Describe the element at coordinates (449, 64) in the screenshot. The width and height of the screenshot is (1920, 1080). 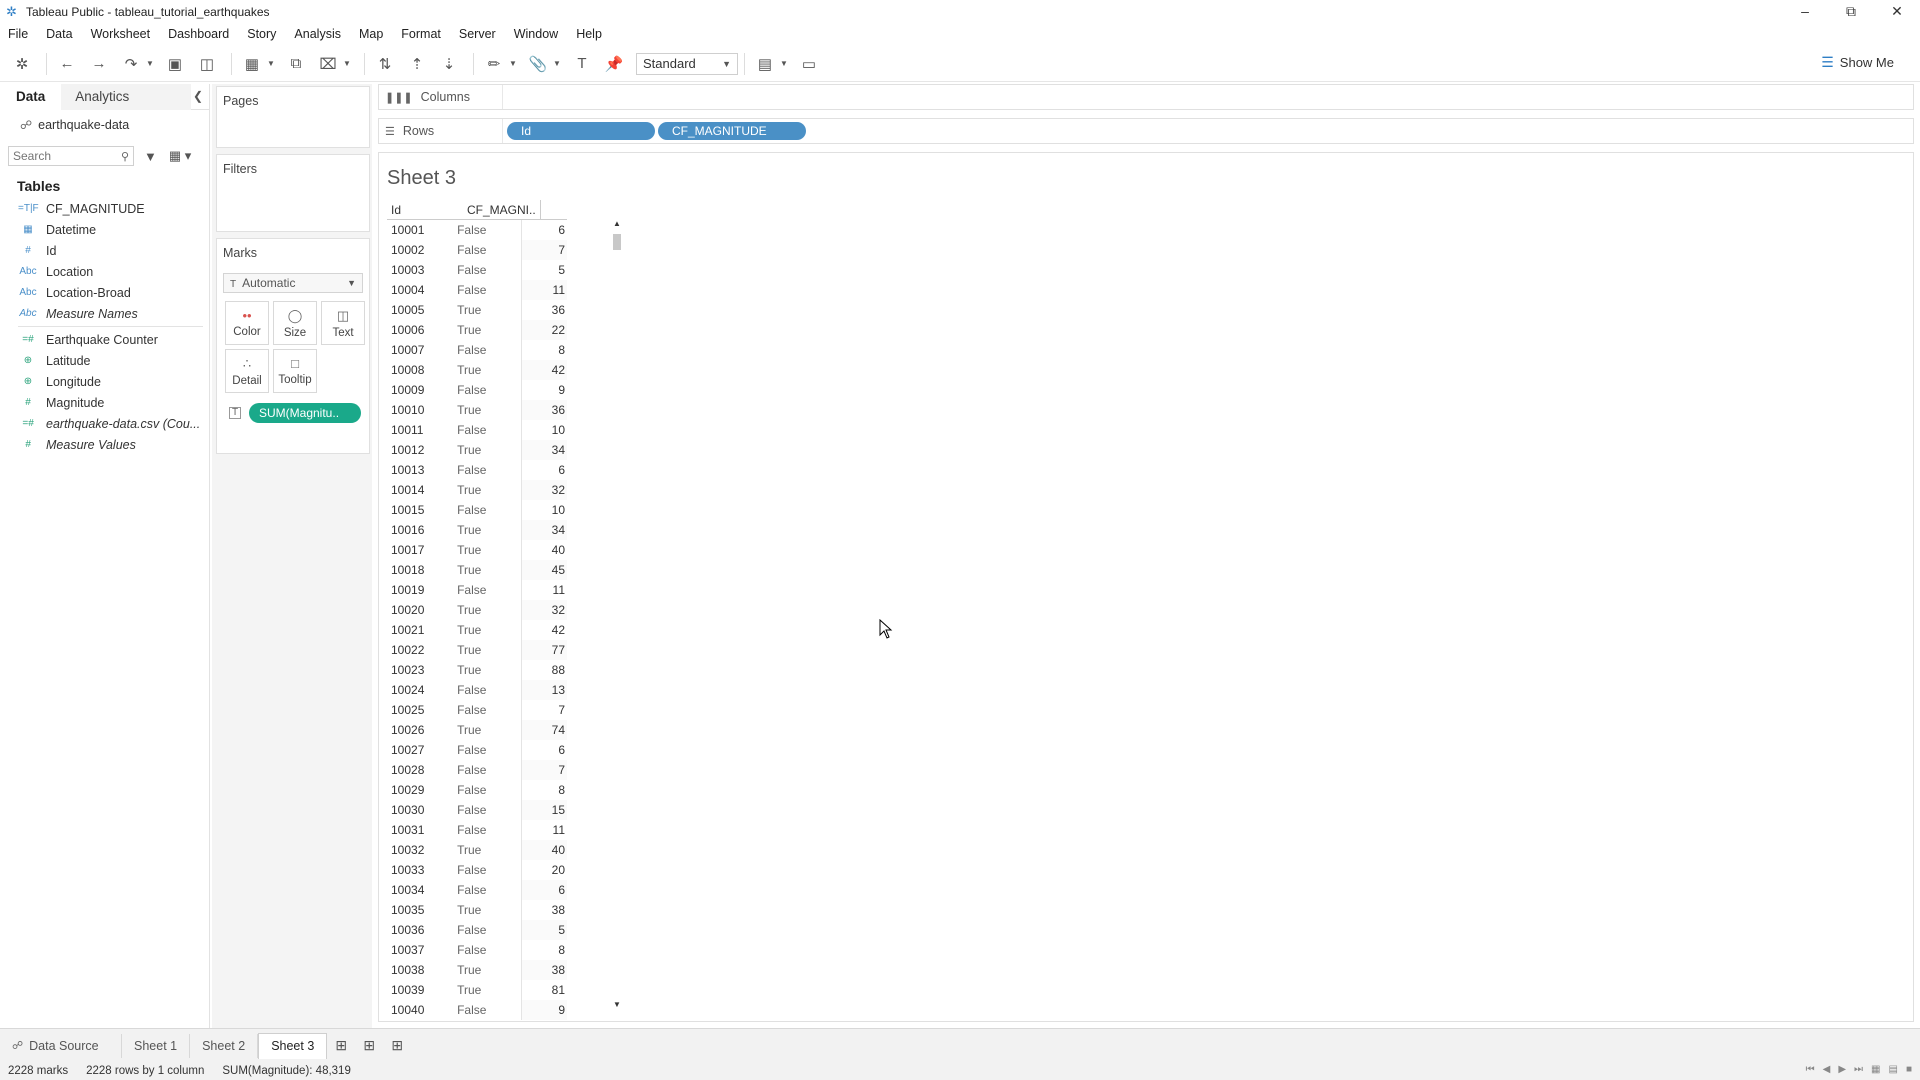
I see `sort-descending-icon: ⇣` at that location.